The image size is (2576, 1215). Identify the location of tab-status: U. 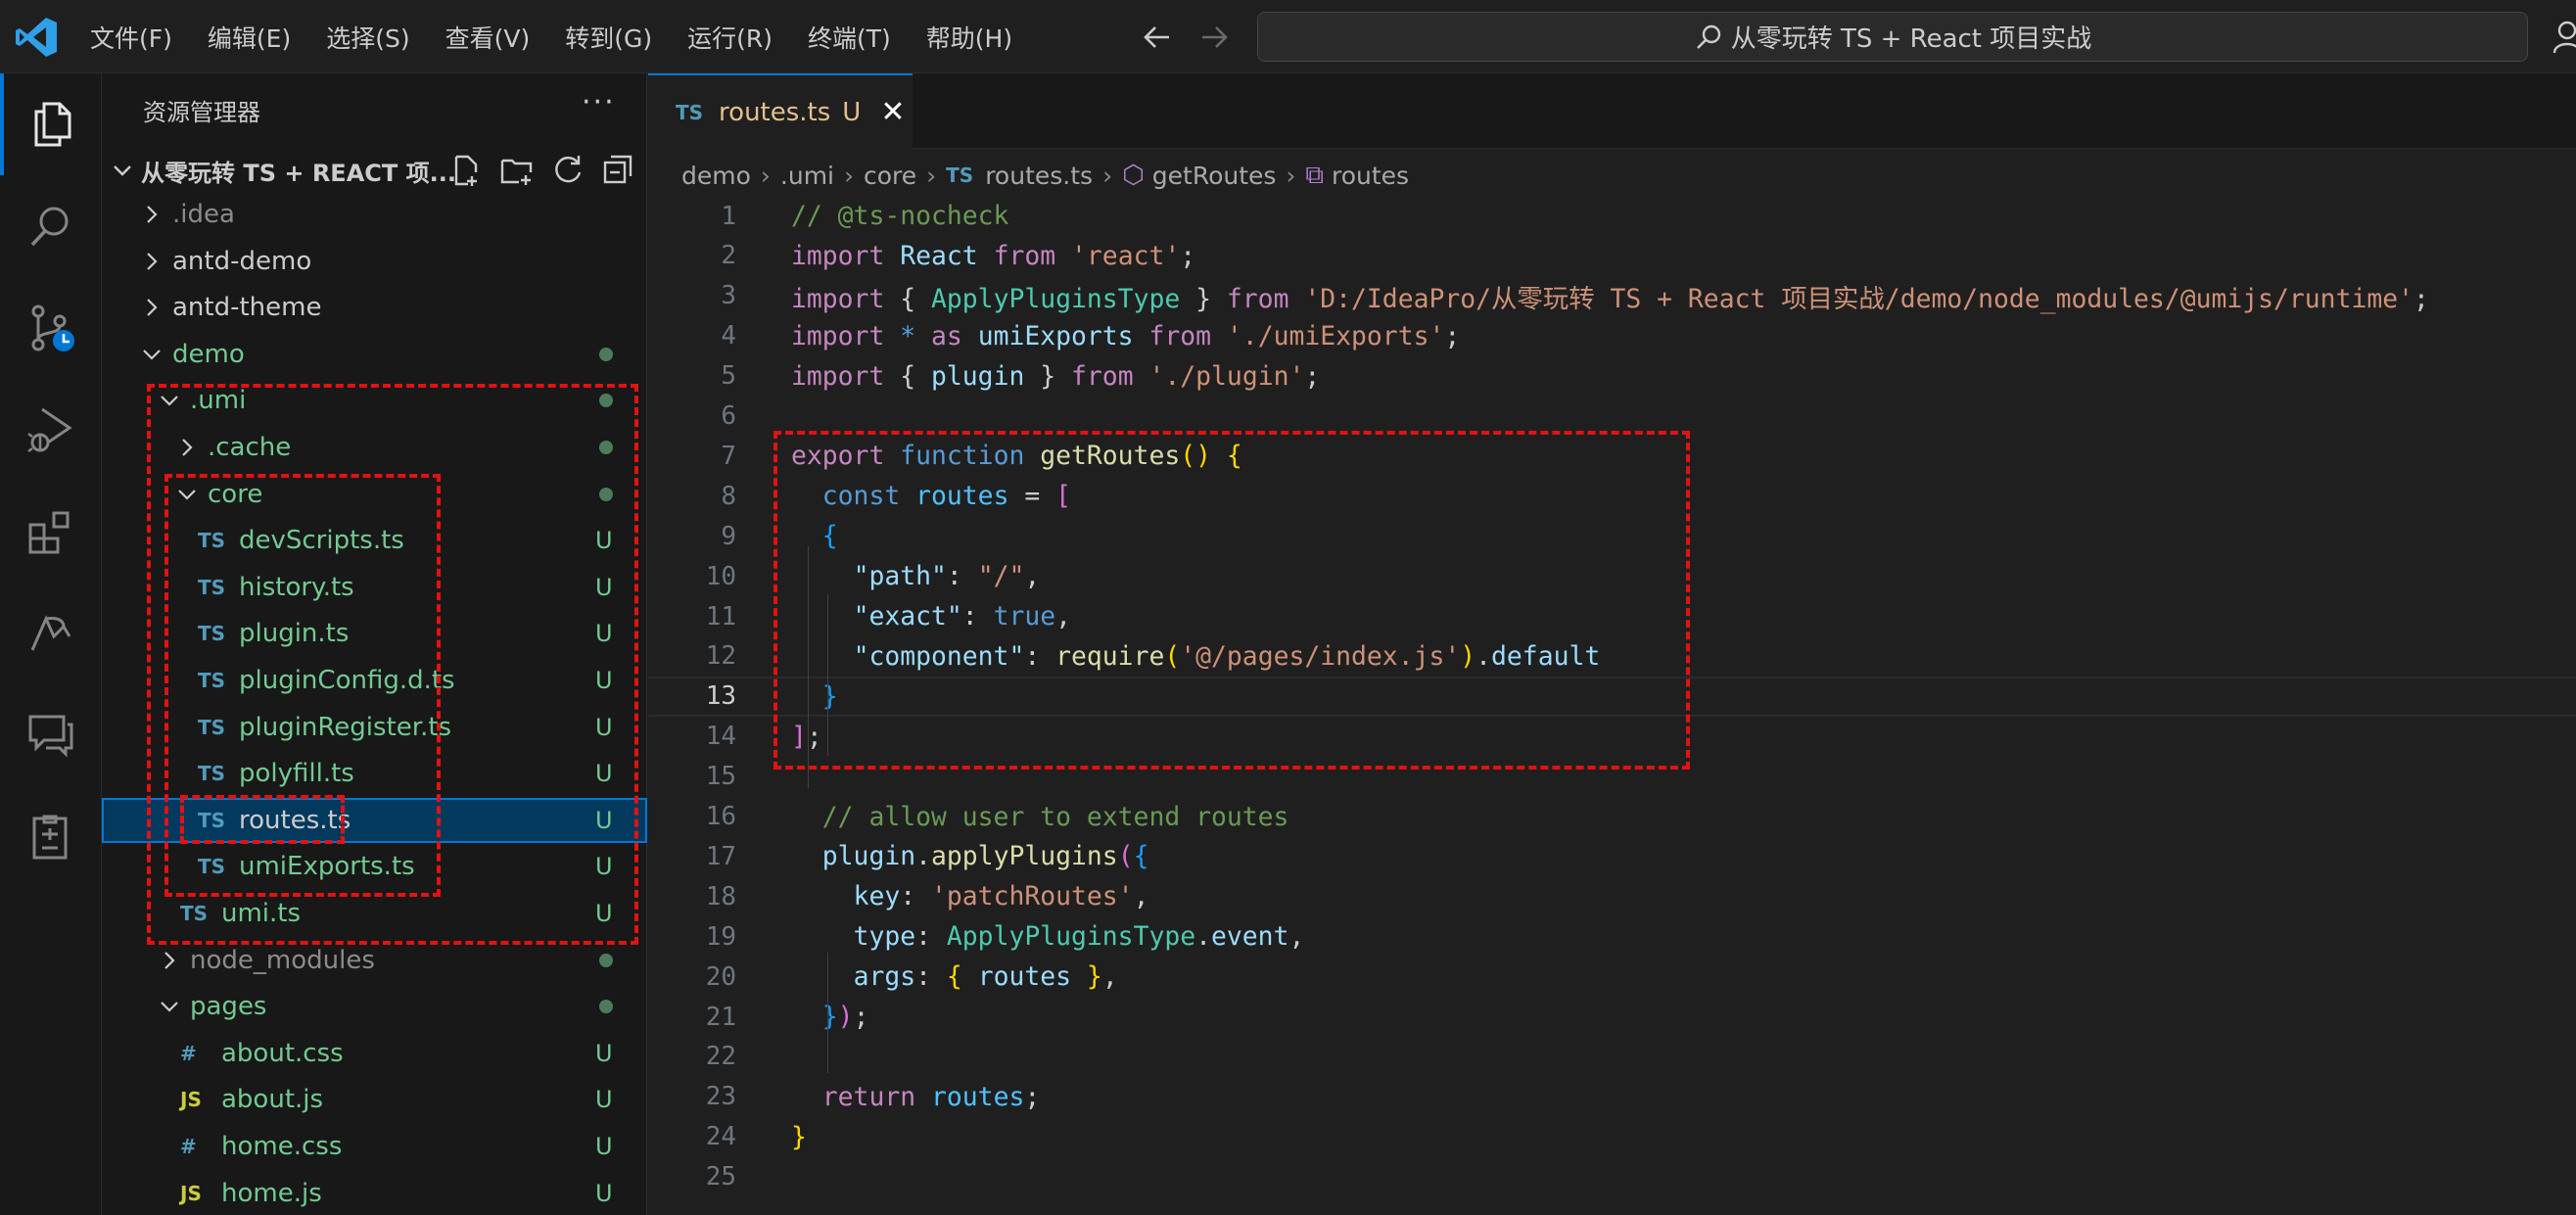
(852, 112).